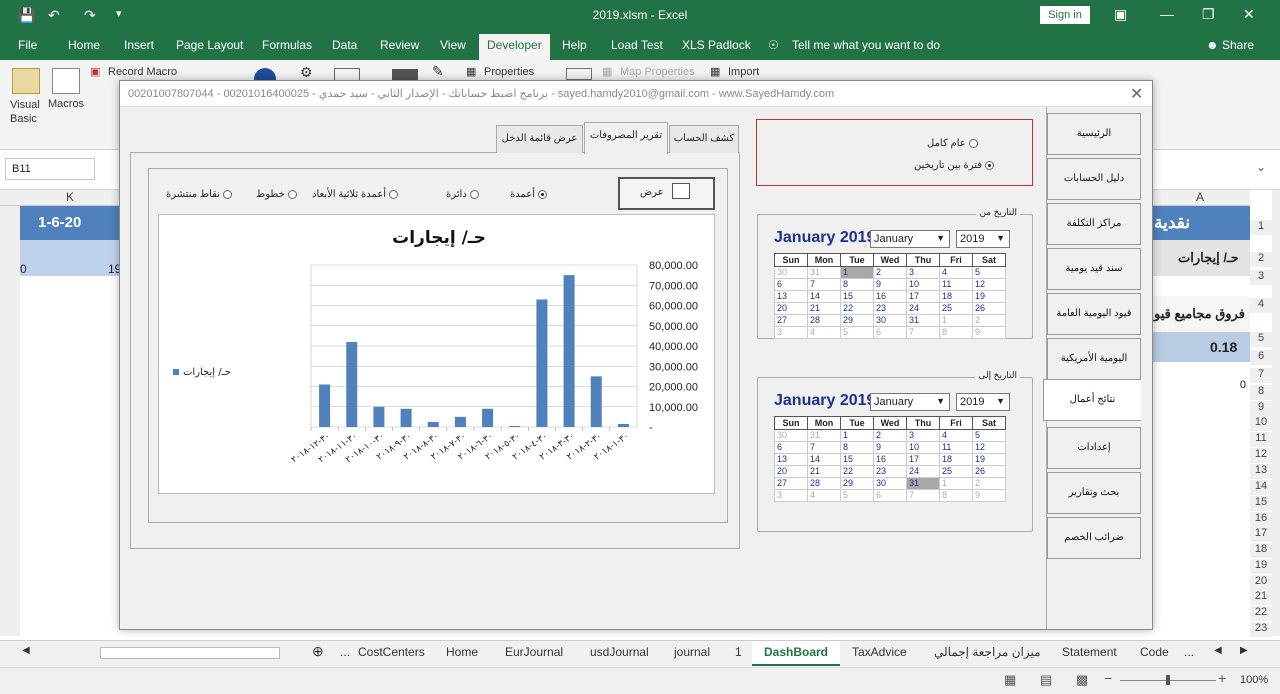  I want to click on radio-lines: خطوط, so click(276, 194).